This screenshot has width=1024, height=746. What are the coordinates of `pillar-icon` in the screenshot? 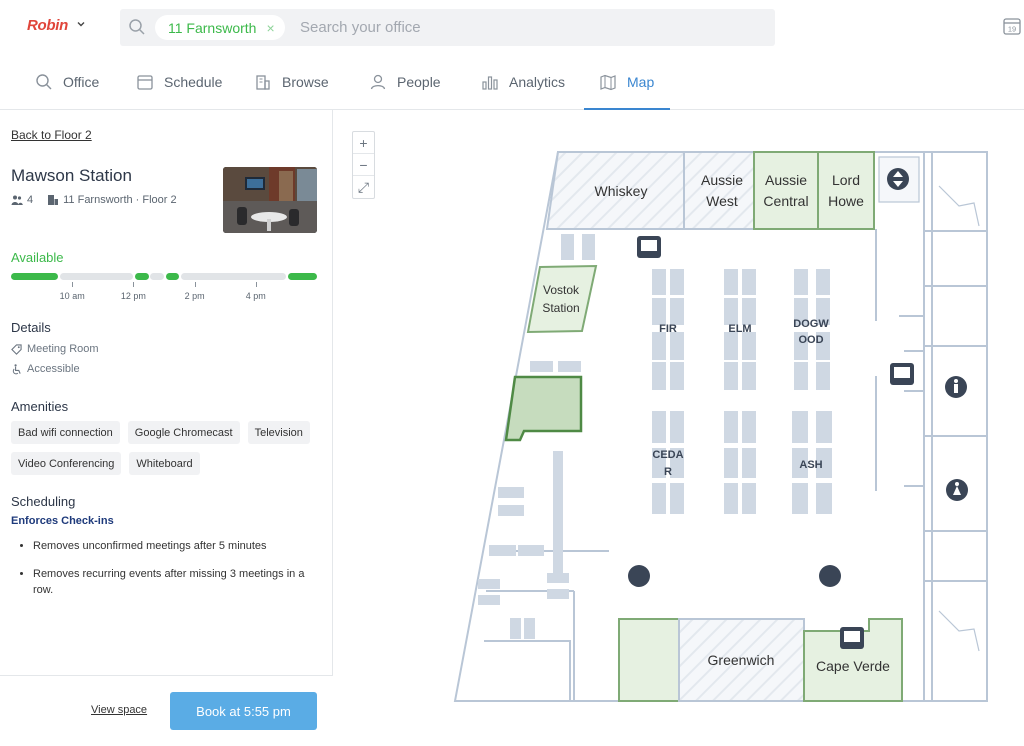 It's located at (639, 576).